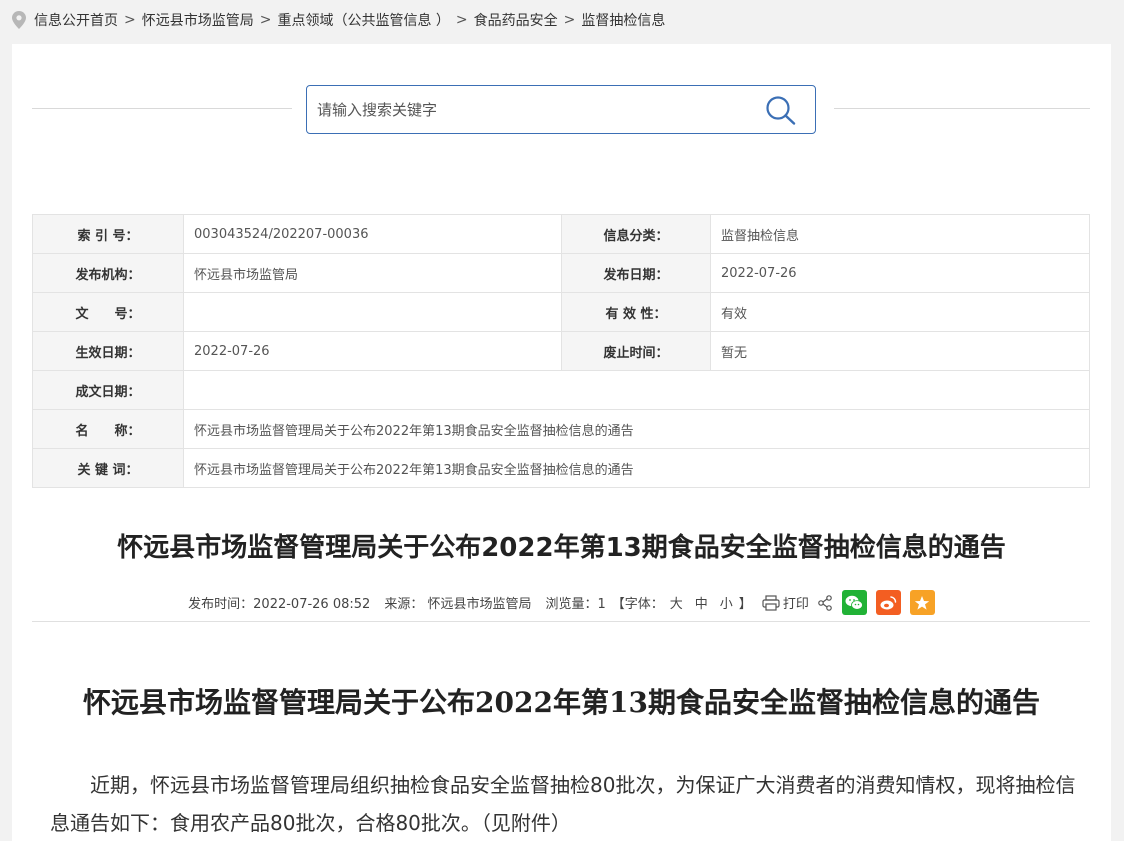  Describe the element at coordinates (637, 604) in the screenshot. I see `font-size-prefix: 【字体：` at that location.